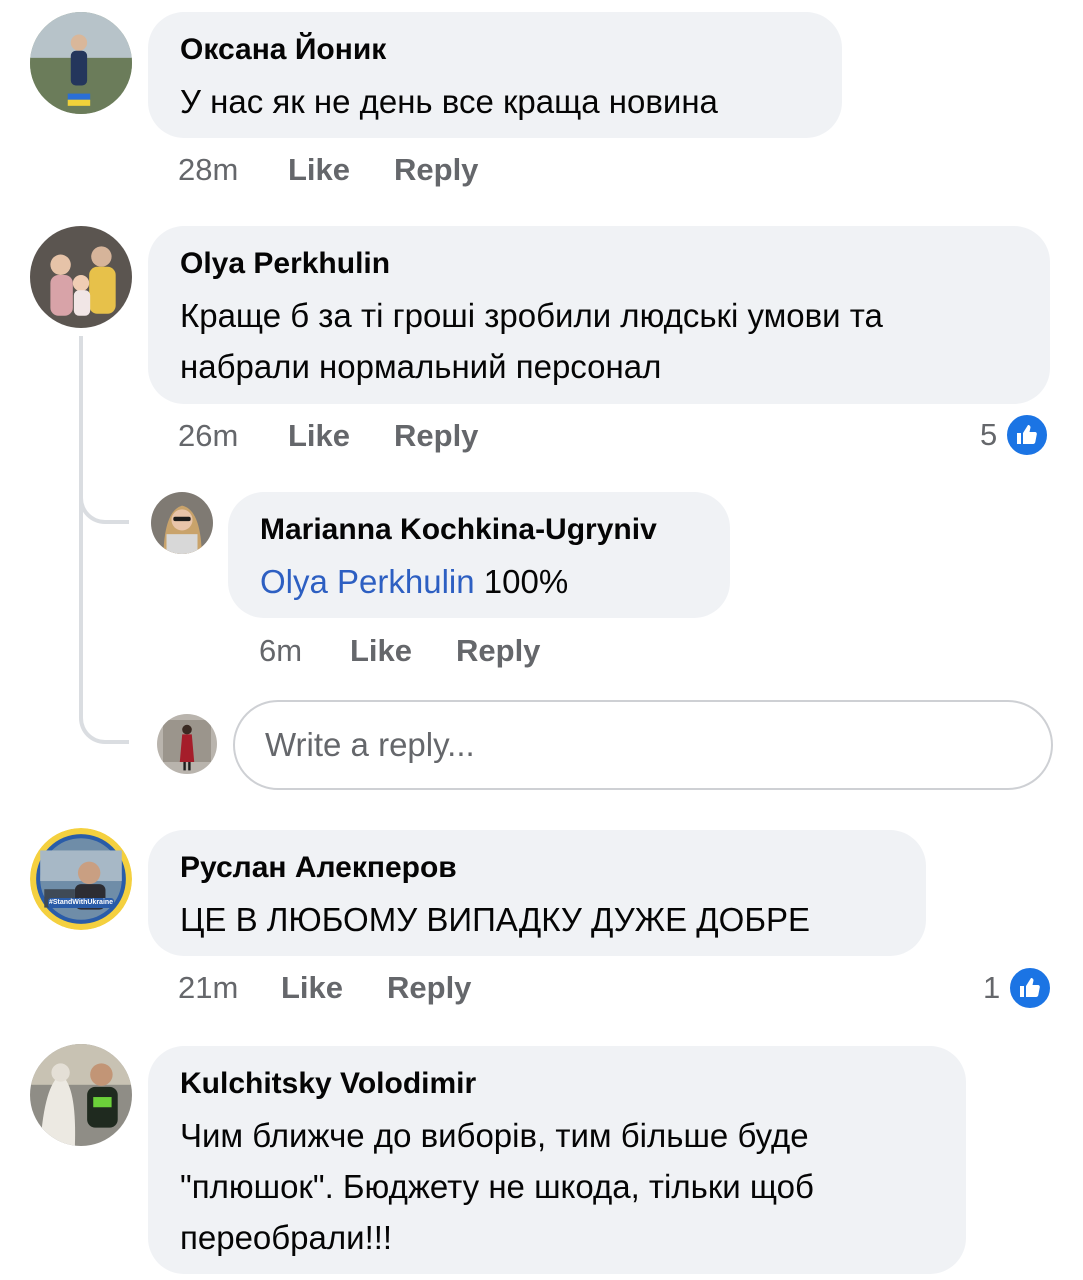  I want to click on mention-link: Olya Perkhulin, so click(367, 581).